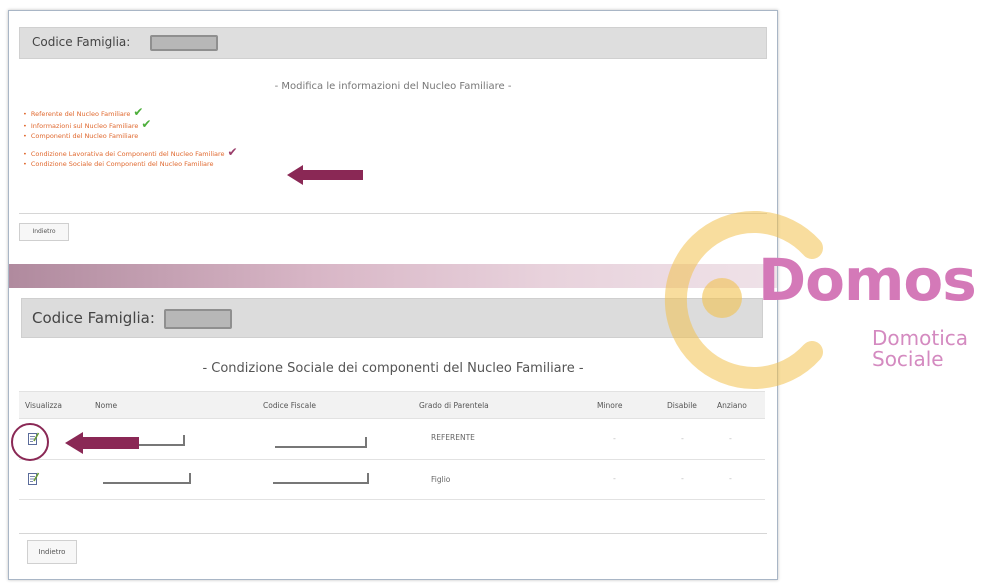 The width and height of the screenshot is (994, 583). I want to click on name-redacted, so click(147, 478).